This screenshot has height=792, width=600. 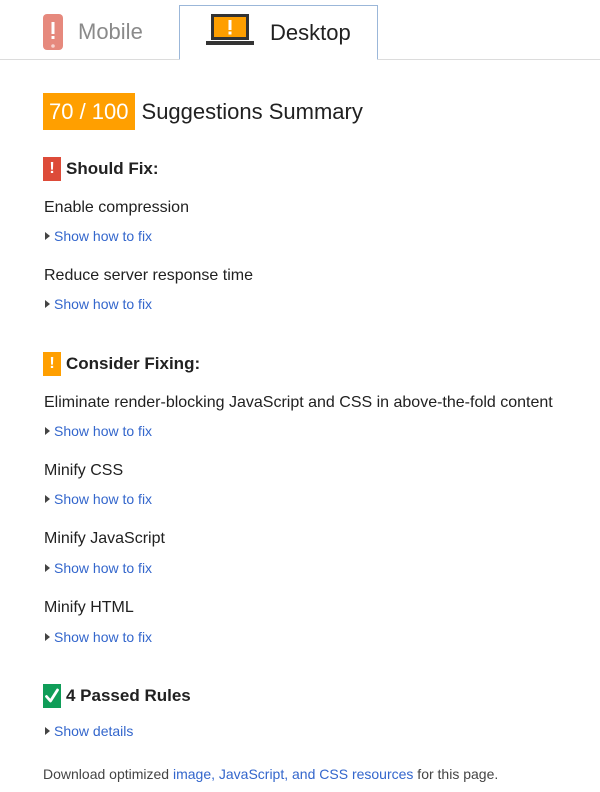 I want to click on rule-reduce-server-response-time: Reduce server response time, so click(x=148, y=275).